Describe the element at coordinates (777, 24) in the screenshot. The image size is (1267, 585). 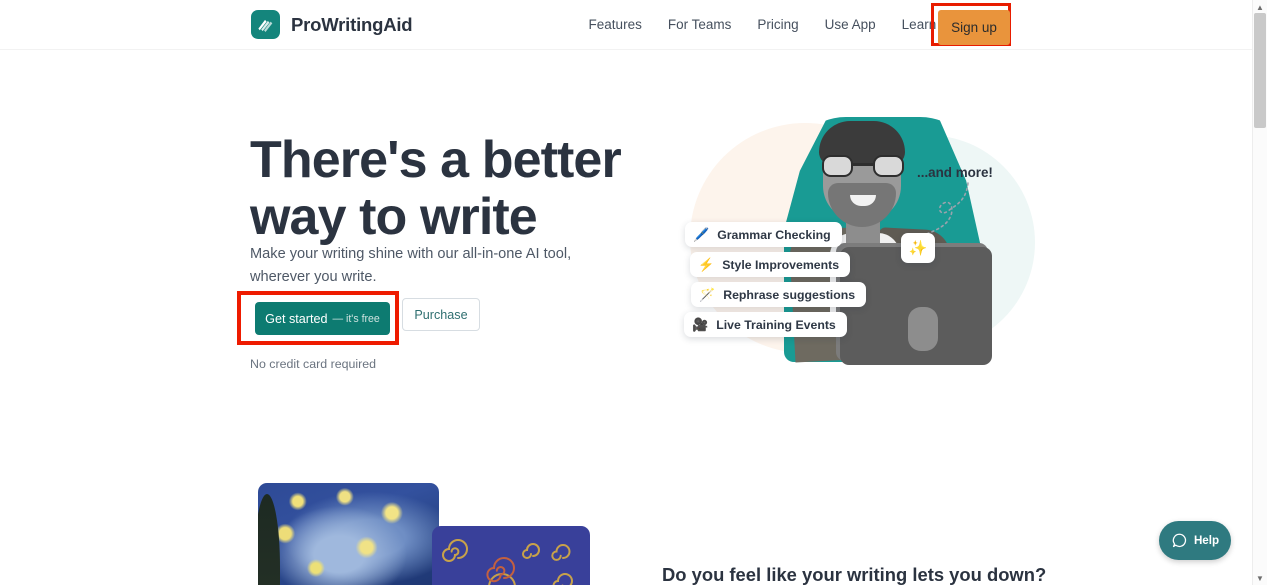
I see `nav-link-pricing: Pricing` at that location.